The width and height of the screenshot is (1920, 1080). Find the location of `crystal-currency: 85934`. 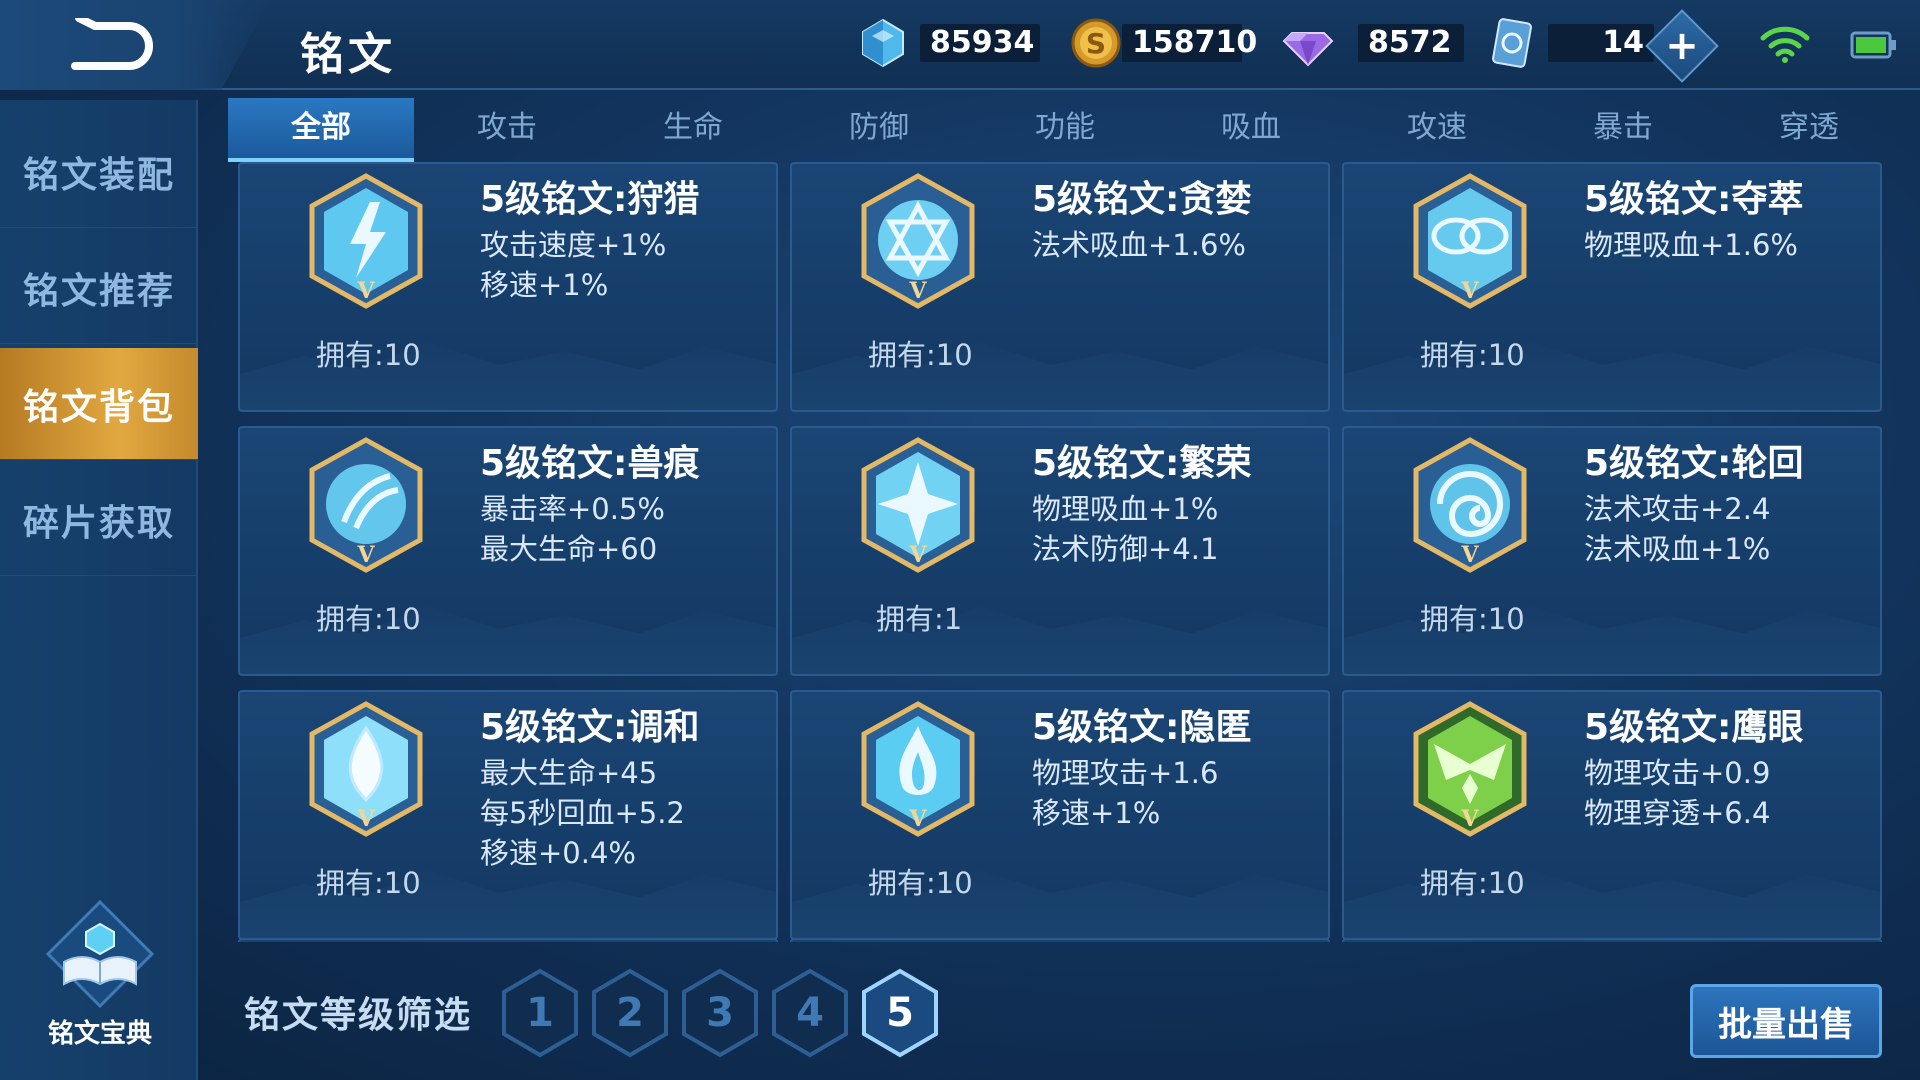

crystal-currency: 85934 is located at coordinates (949, 43).